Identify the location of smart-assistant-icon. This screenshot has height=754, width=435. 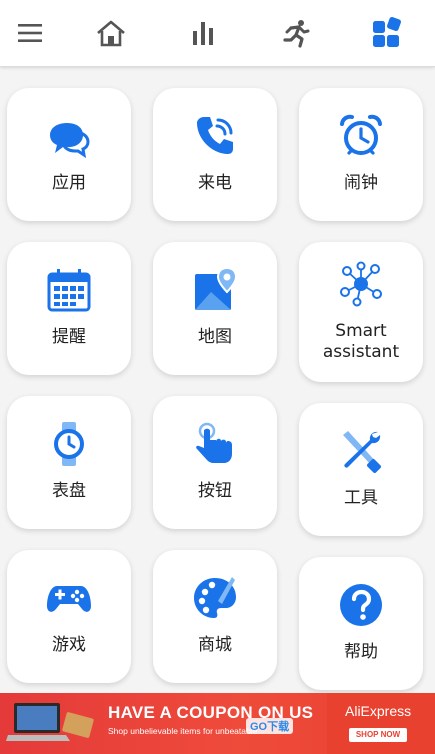
(361, 284).